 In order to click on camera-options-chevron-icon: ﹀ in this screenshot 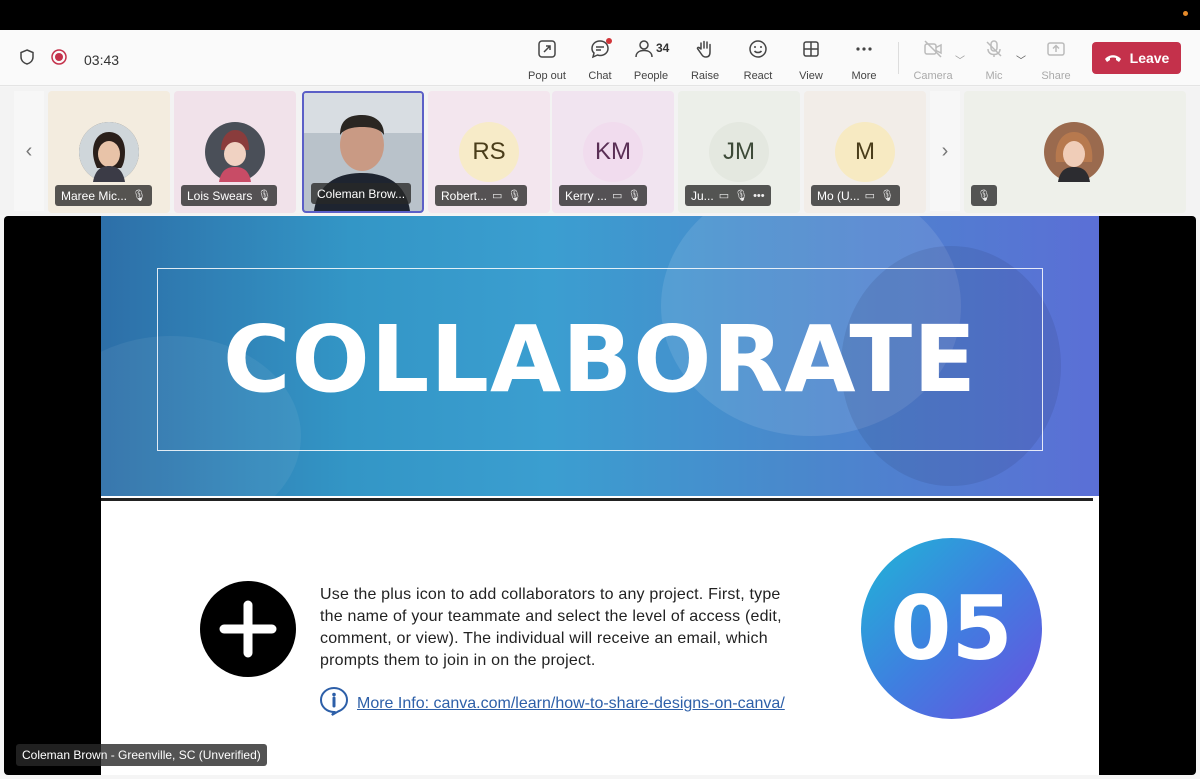, I will do `click(960, 59)`.